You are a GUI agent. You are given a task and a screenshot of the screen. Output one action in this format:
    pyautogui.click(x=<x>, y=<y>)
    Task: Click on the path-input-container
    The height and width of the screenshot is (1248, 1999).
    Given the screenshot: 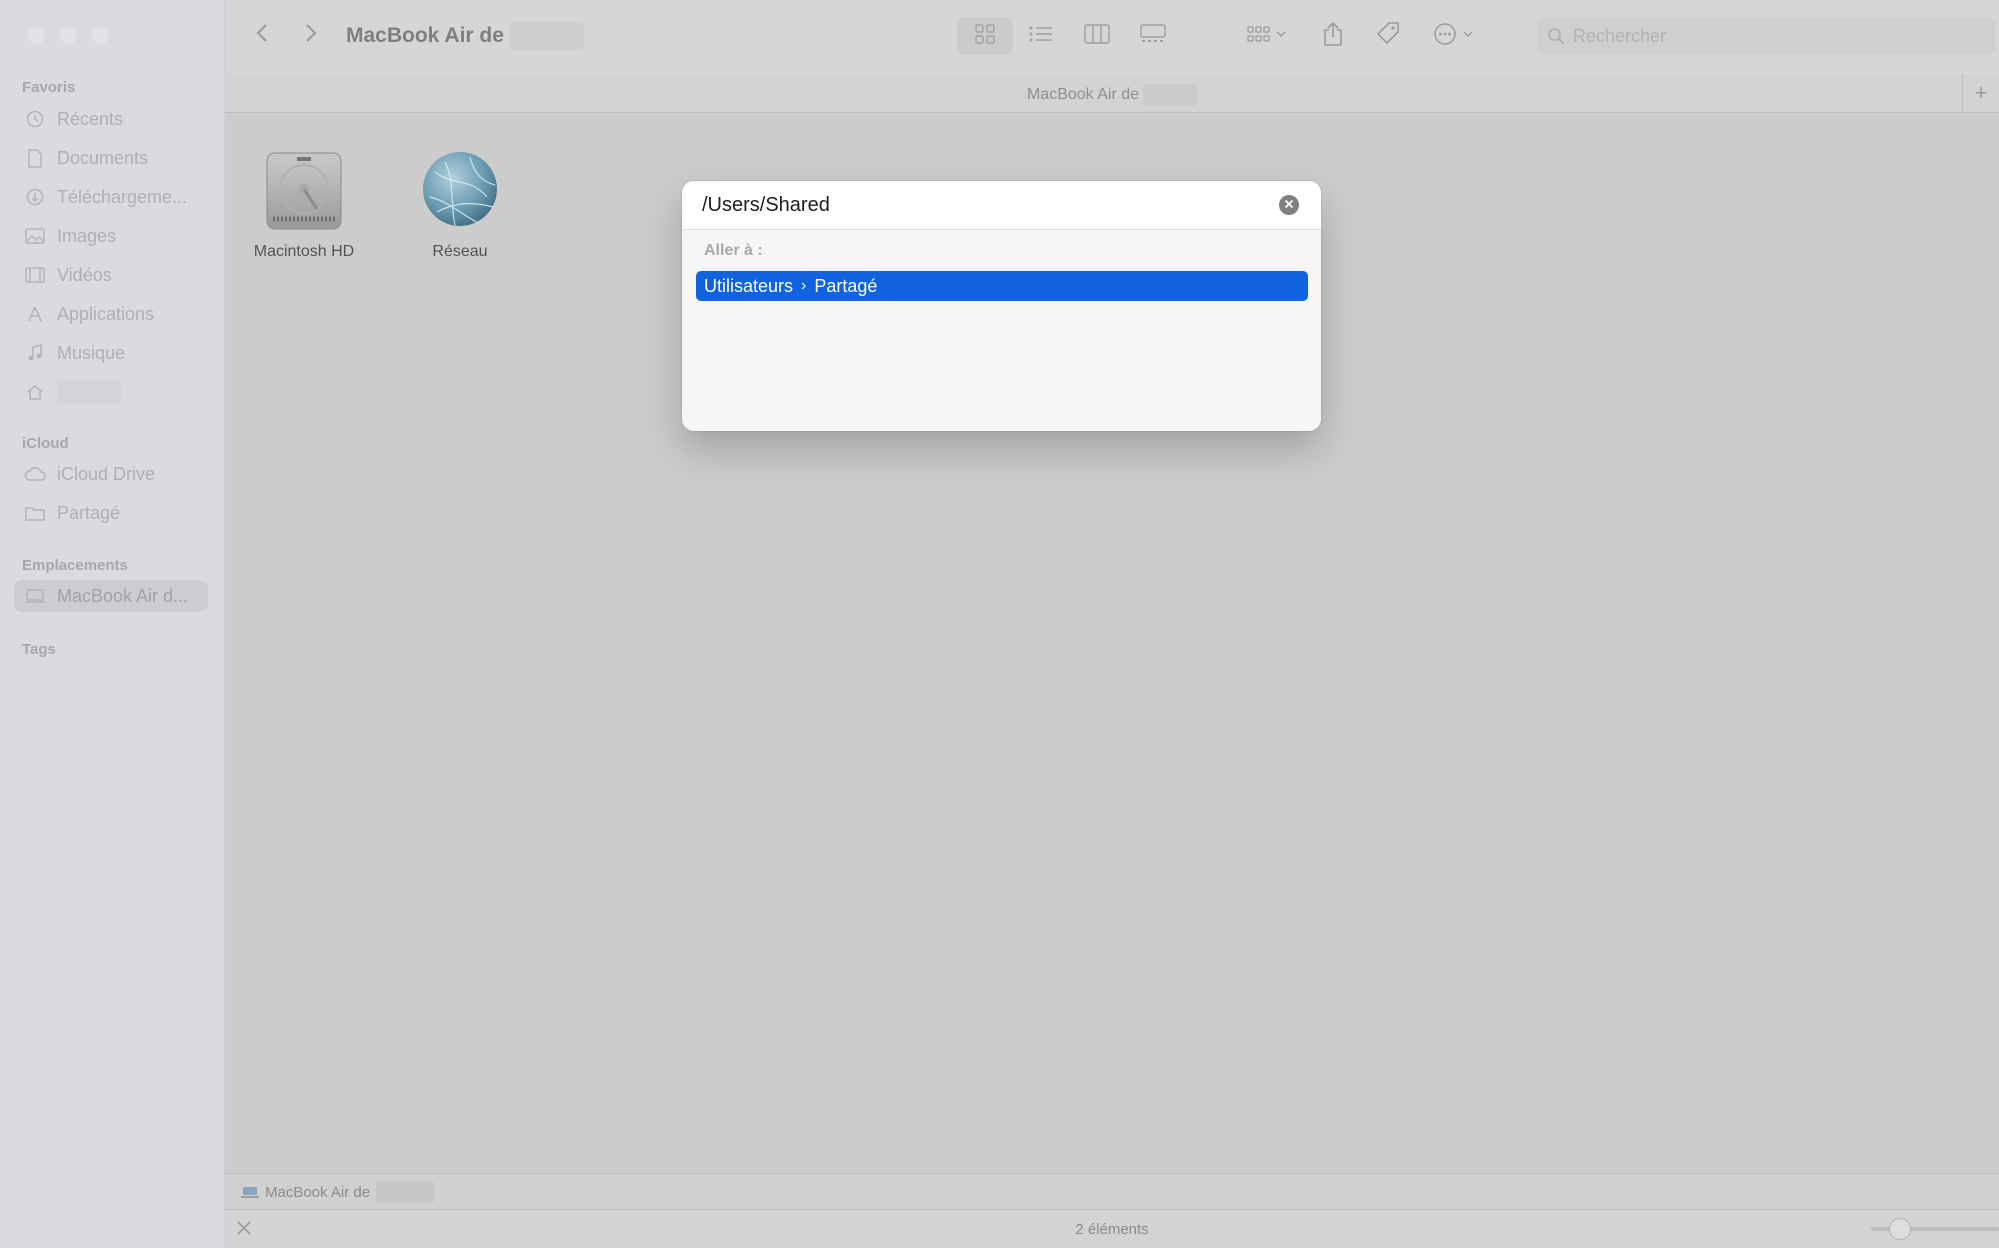 What is the action you would take?
    pyautogui.click(x=1001, y=205)
    